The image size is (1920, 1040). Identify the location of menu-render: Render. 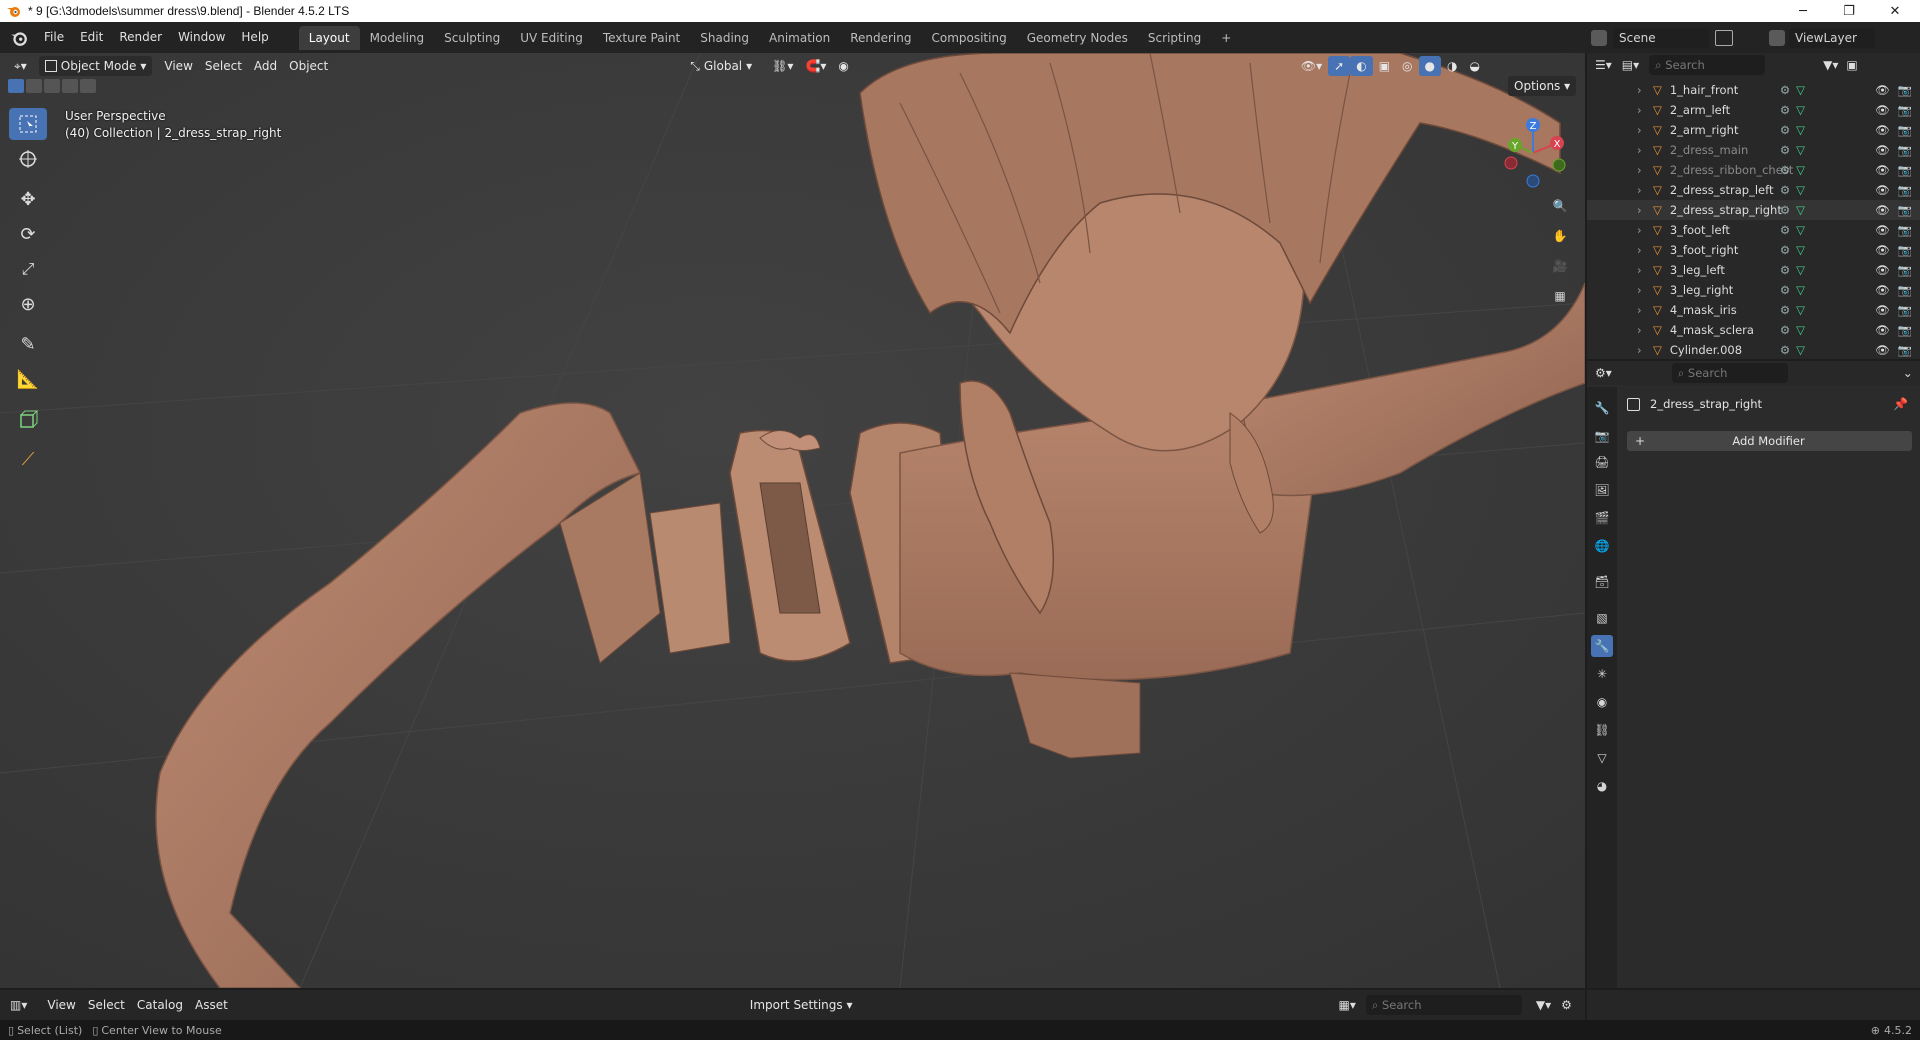
(140, 37).